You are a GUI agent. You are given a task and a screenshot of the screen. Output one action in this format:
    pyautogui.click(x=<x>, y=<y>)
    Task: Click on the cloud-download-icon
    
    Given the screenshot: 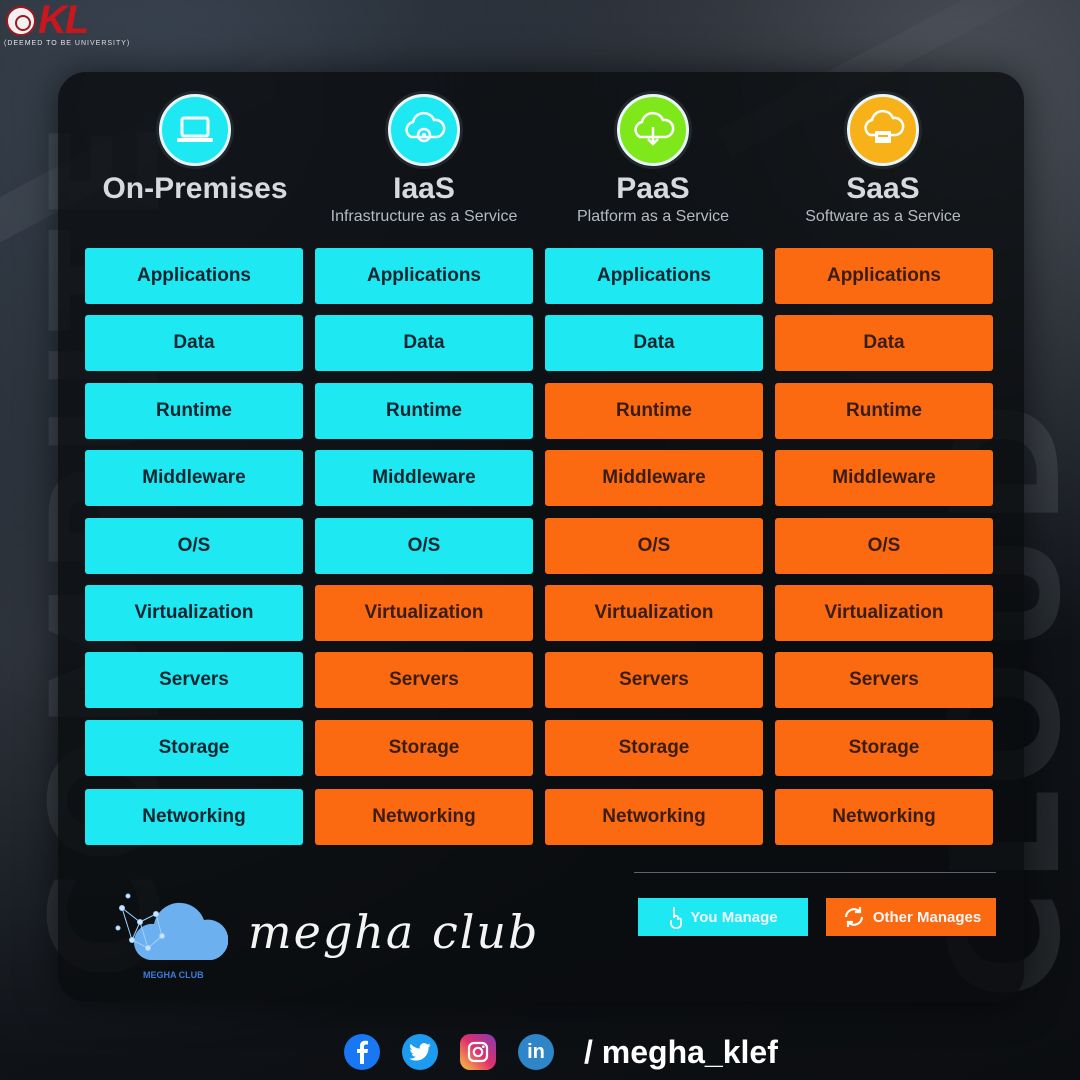 What is the action you would take?
    pyautogui.click(x=653, y=130)
    